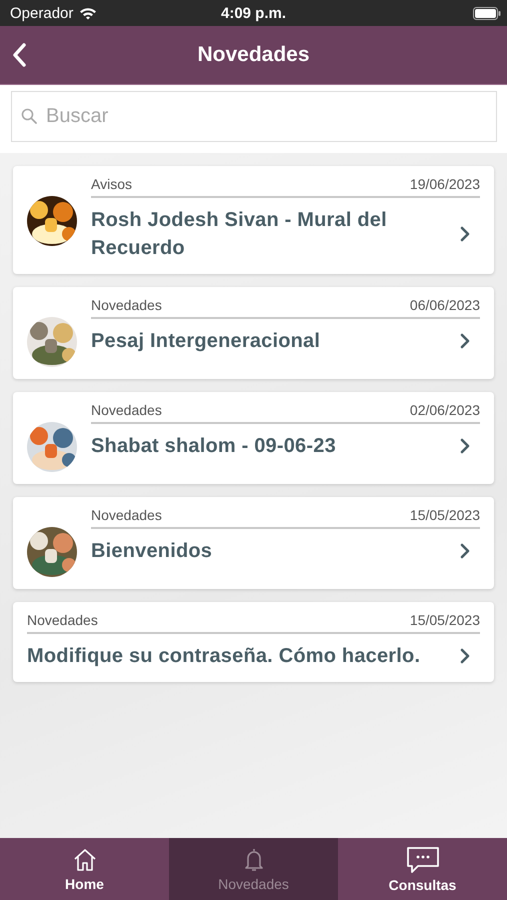 The width and height of the screenshot is (507, 900). Describe the element at coordinates (42, 13) in the screenshot. I see `carrier-label: Operador` at that location.